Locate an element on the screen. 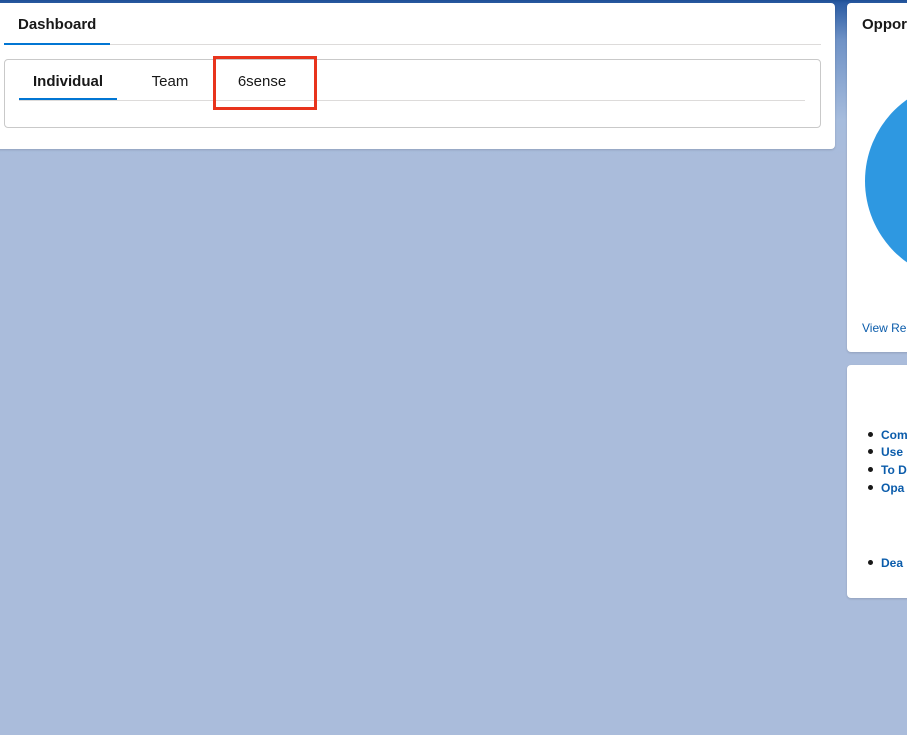 Image resolution: width=907 pixels, height=735 pixels. list-item: Dea is located at coordinates (885, 563).